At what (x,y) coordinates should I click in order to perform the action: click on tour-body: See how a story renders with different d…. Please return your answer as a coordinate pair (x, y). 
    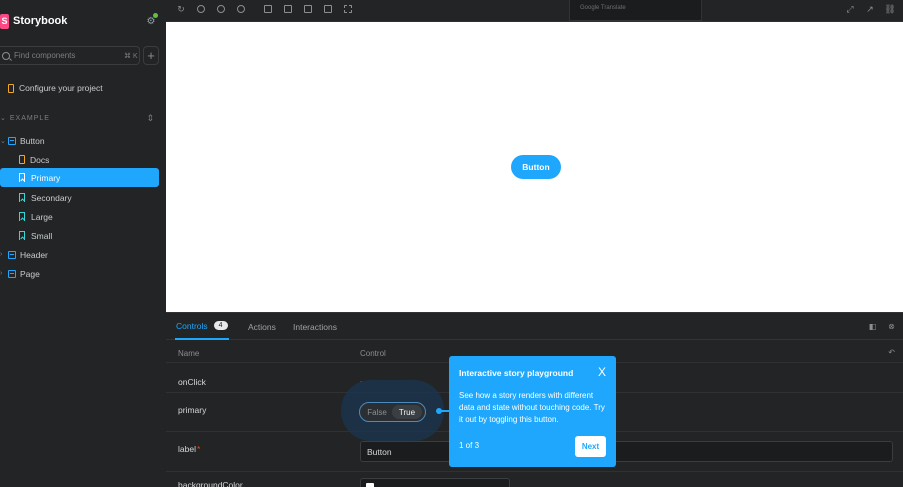
    Looking at the image, I should click on (532, 407).